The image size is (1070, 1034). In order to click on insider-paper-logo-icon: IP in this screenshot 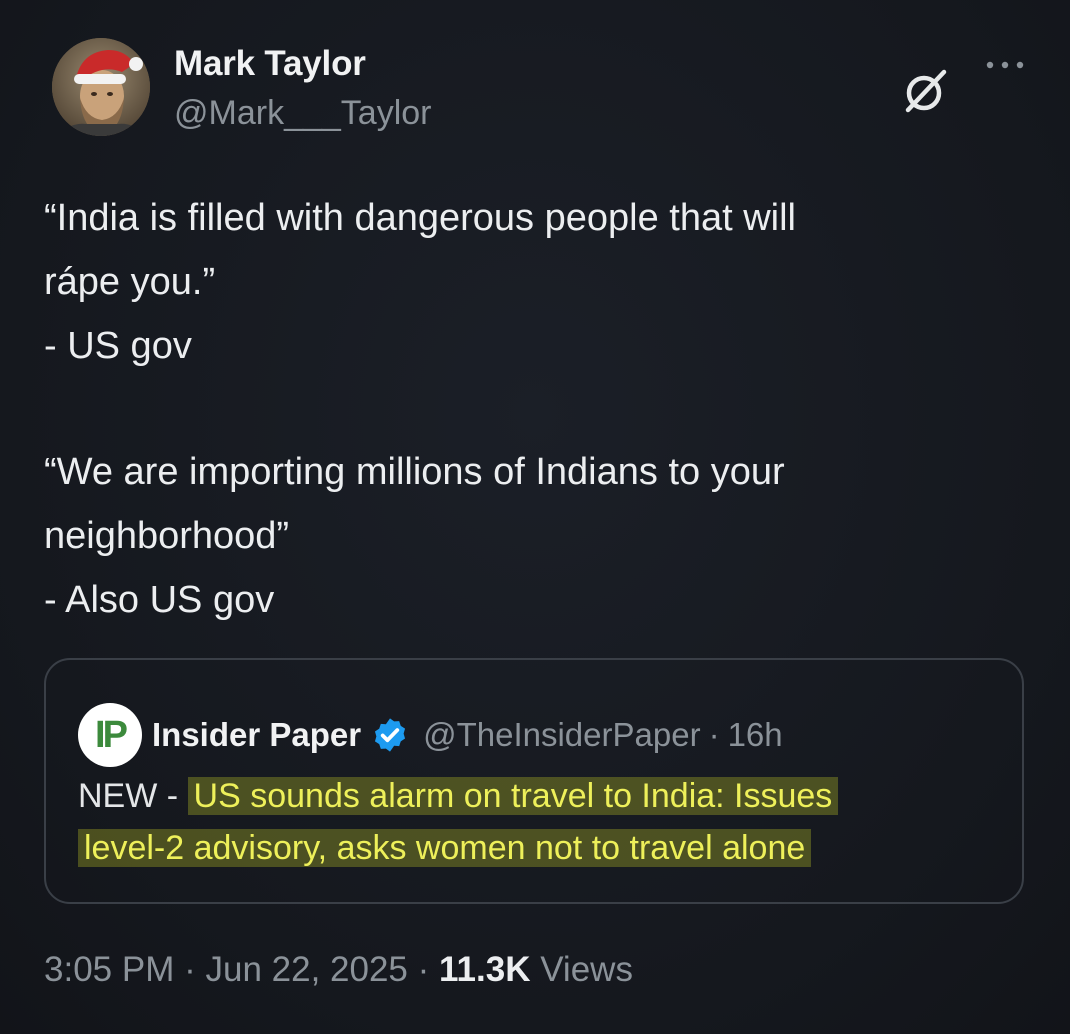, I will do `click(111, 735)`.